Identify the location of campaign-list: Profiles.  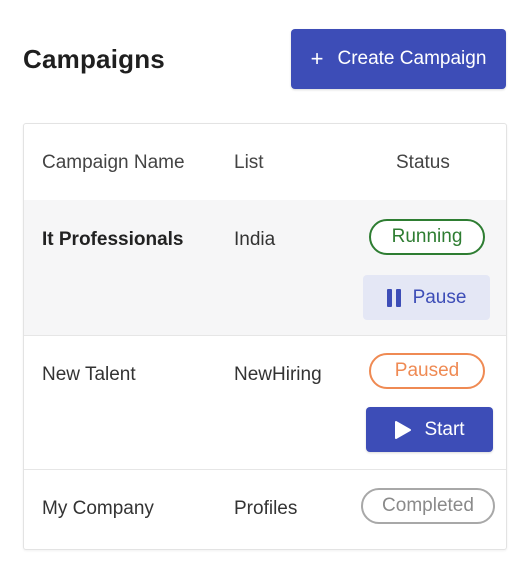
(266, 508).